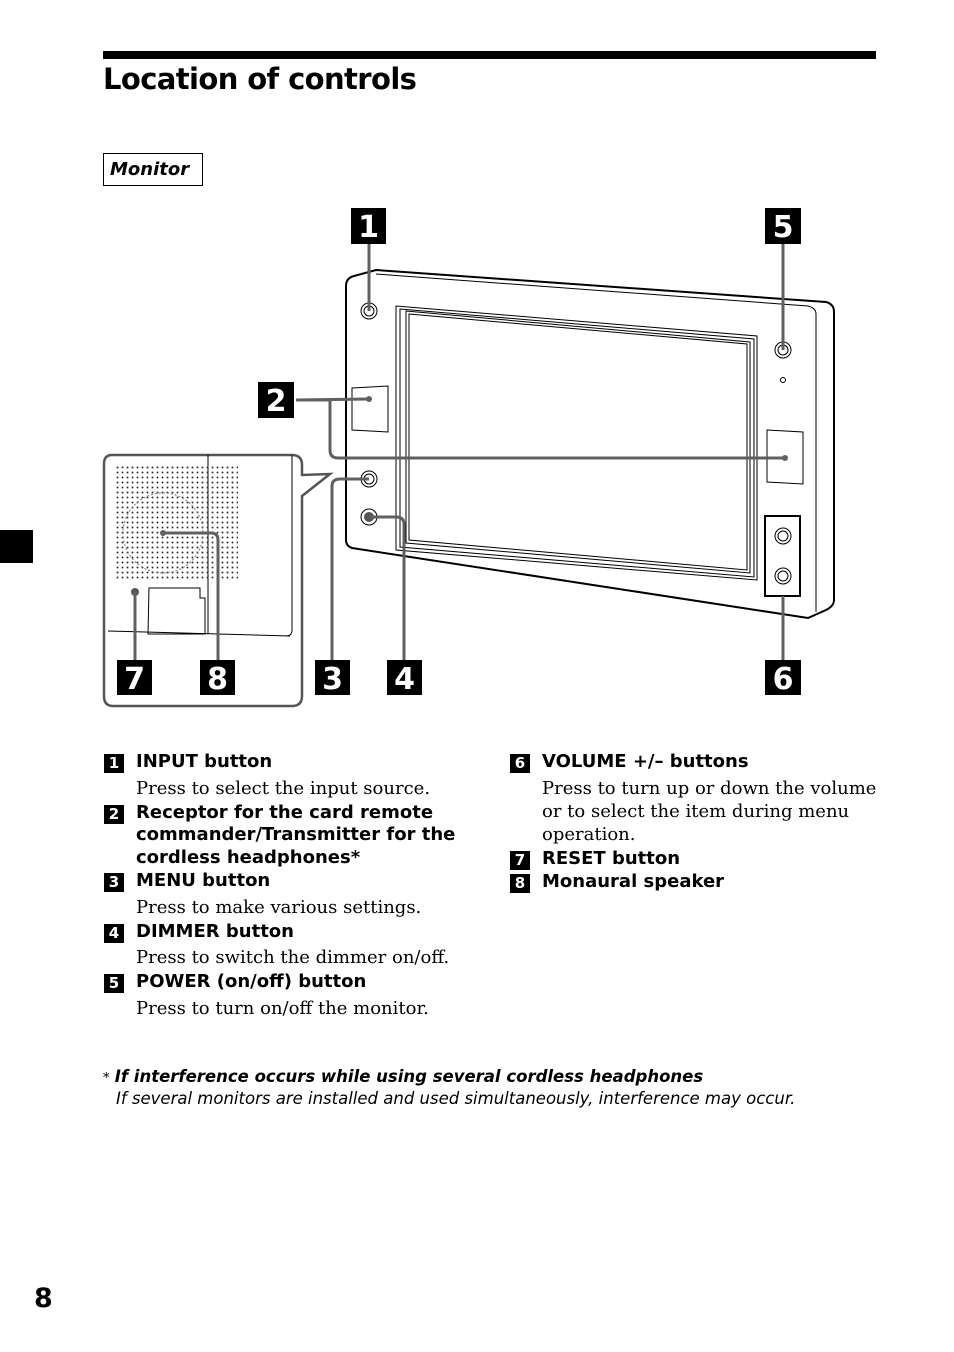 The width and height of the screenshot is (954, 1352). Describe the element at coordinates (279, 907) in the screenshot. I see `item-description: Press to make various settings.` at that location.